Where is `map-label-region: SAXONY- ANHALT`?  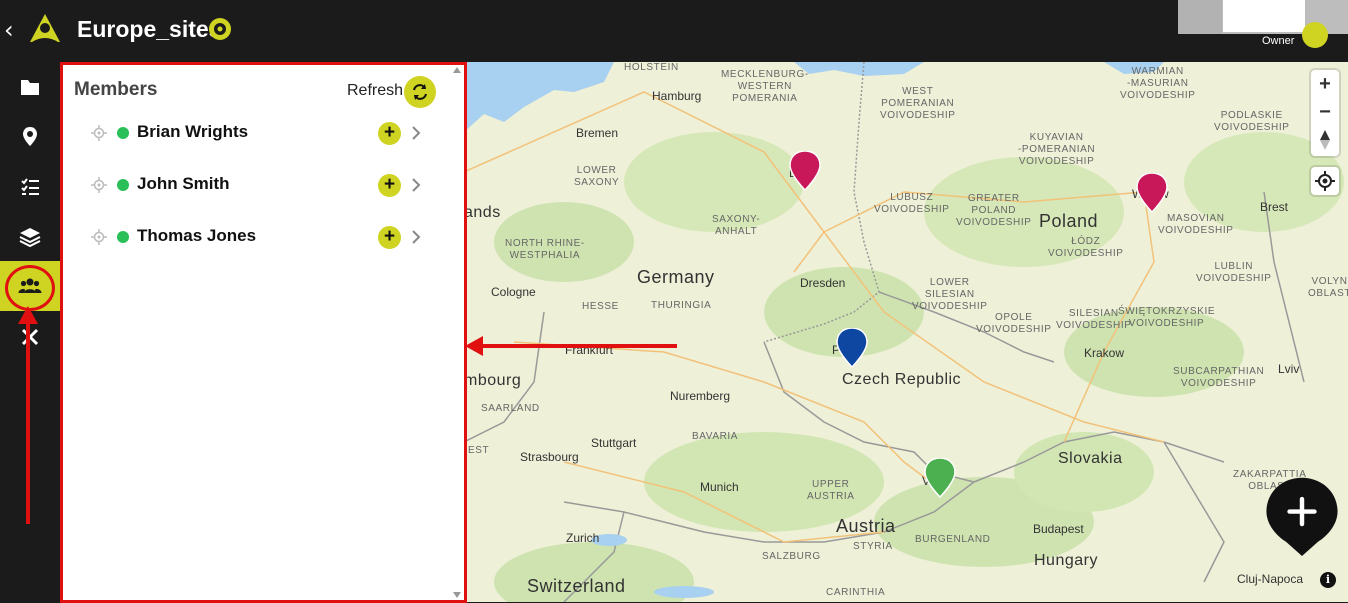 map-label-region: SAXONY- ANHALT is located at coordinates (736, 225).